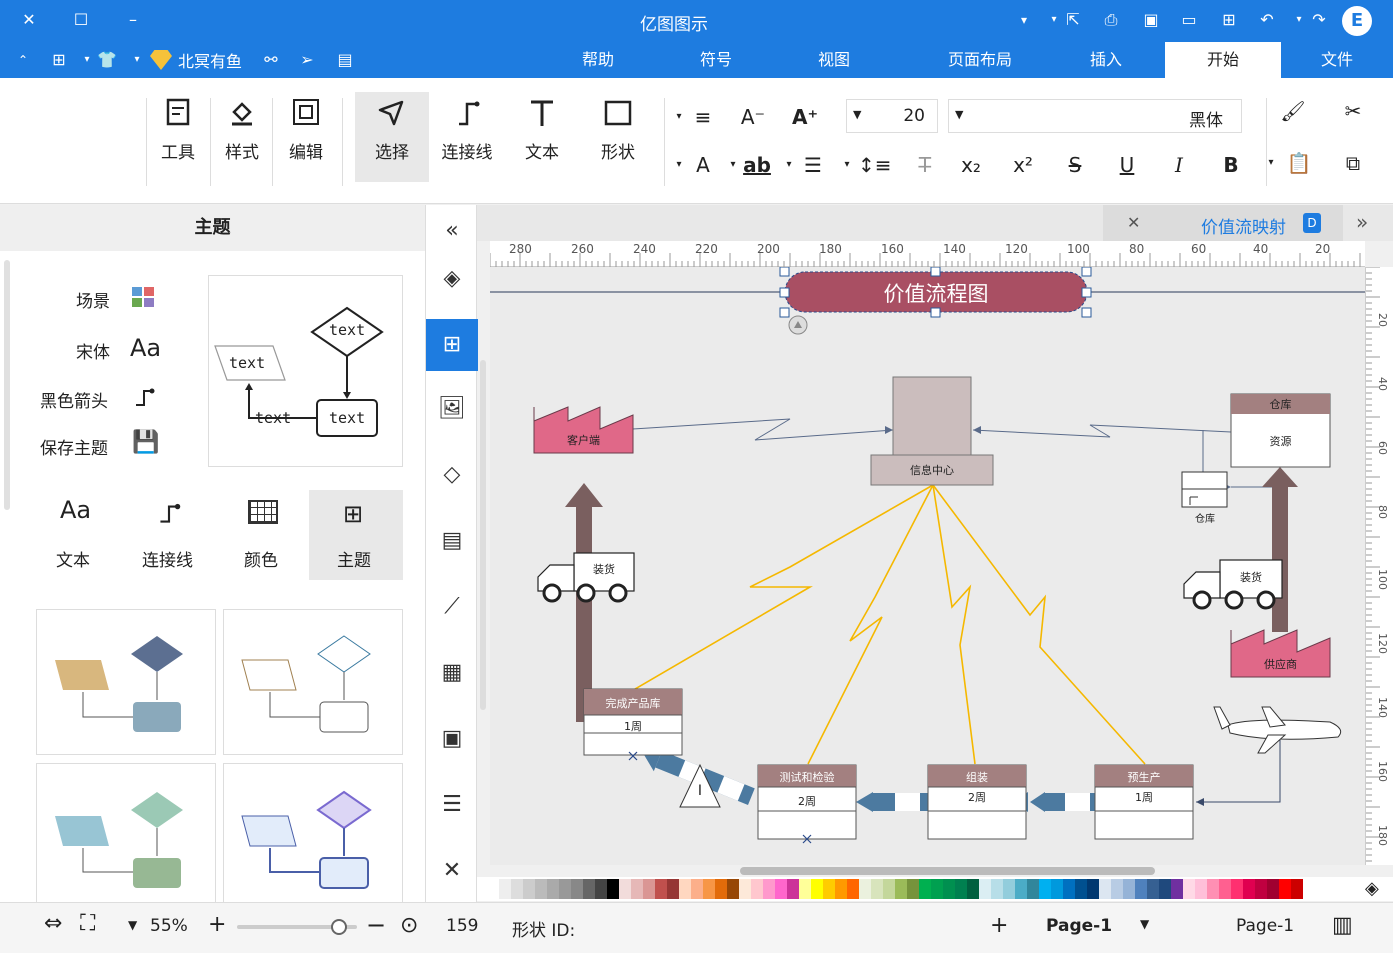 The image size is (1393, 953). I want to click on tab-page-layout: 页面布局, so click(980, 60).